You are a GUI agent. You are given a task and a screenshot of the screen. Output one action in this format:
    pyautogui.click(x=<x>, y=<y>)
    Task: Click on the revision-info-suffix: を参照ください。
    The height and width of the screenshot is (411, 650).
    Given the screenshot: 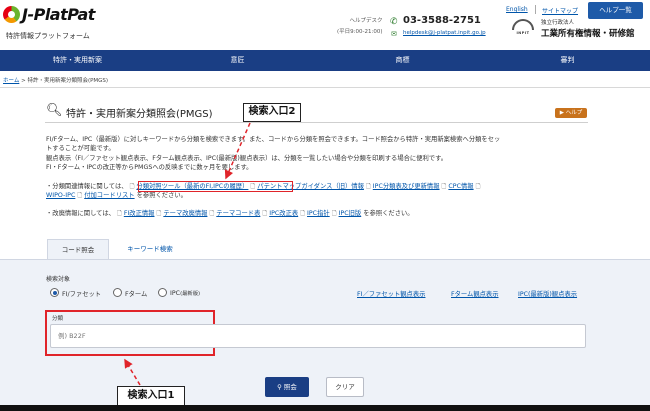 What is the action you would take?
    pyautogui.click(x=388, y=213)
    